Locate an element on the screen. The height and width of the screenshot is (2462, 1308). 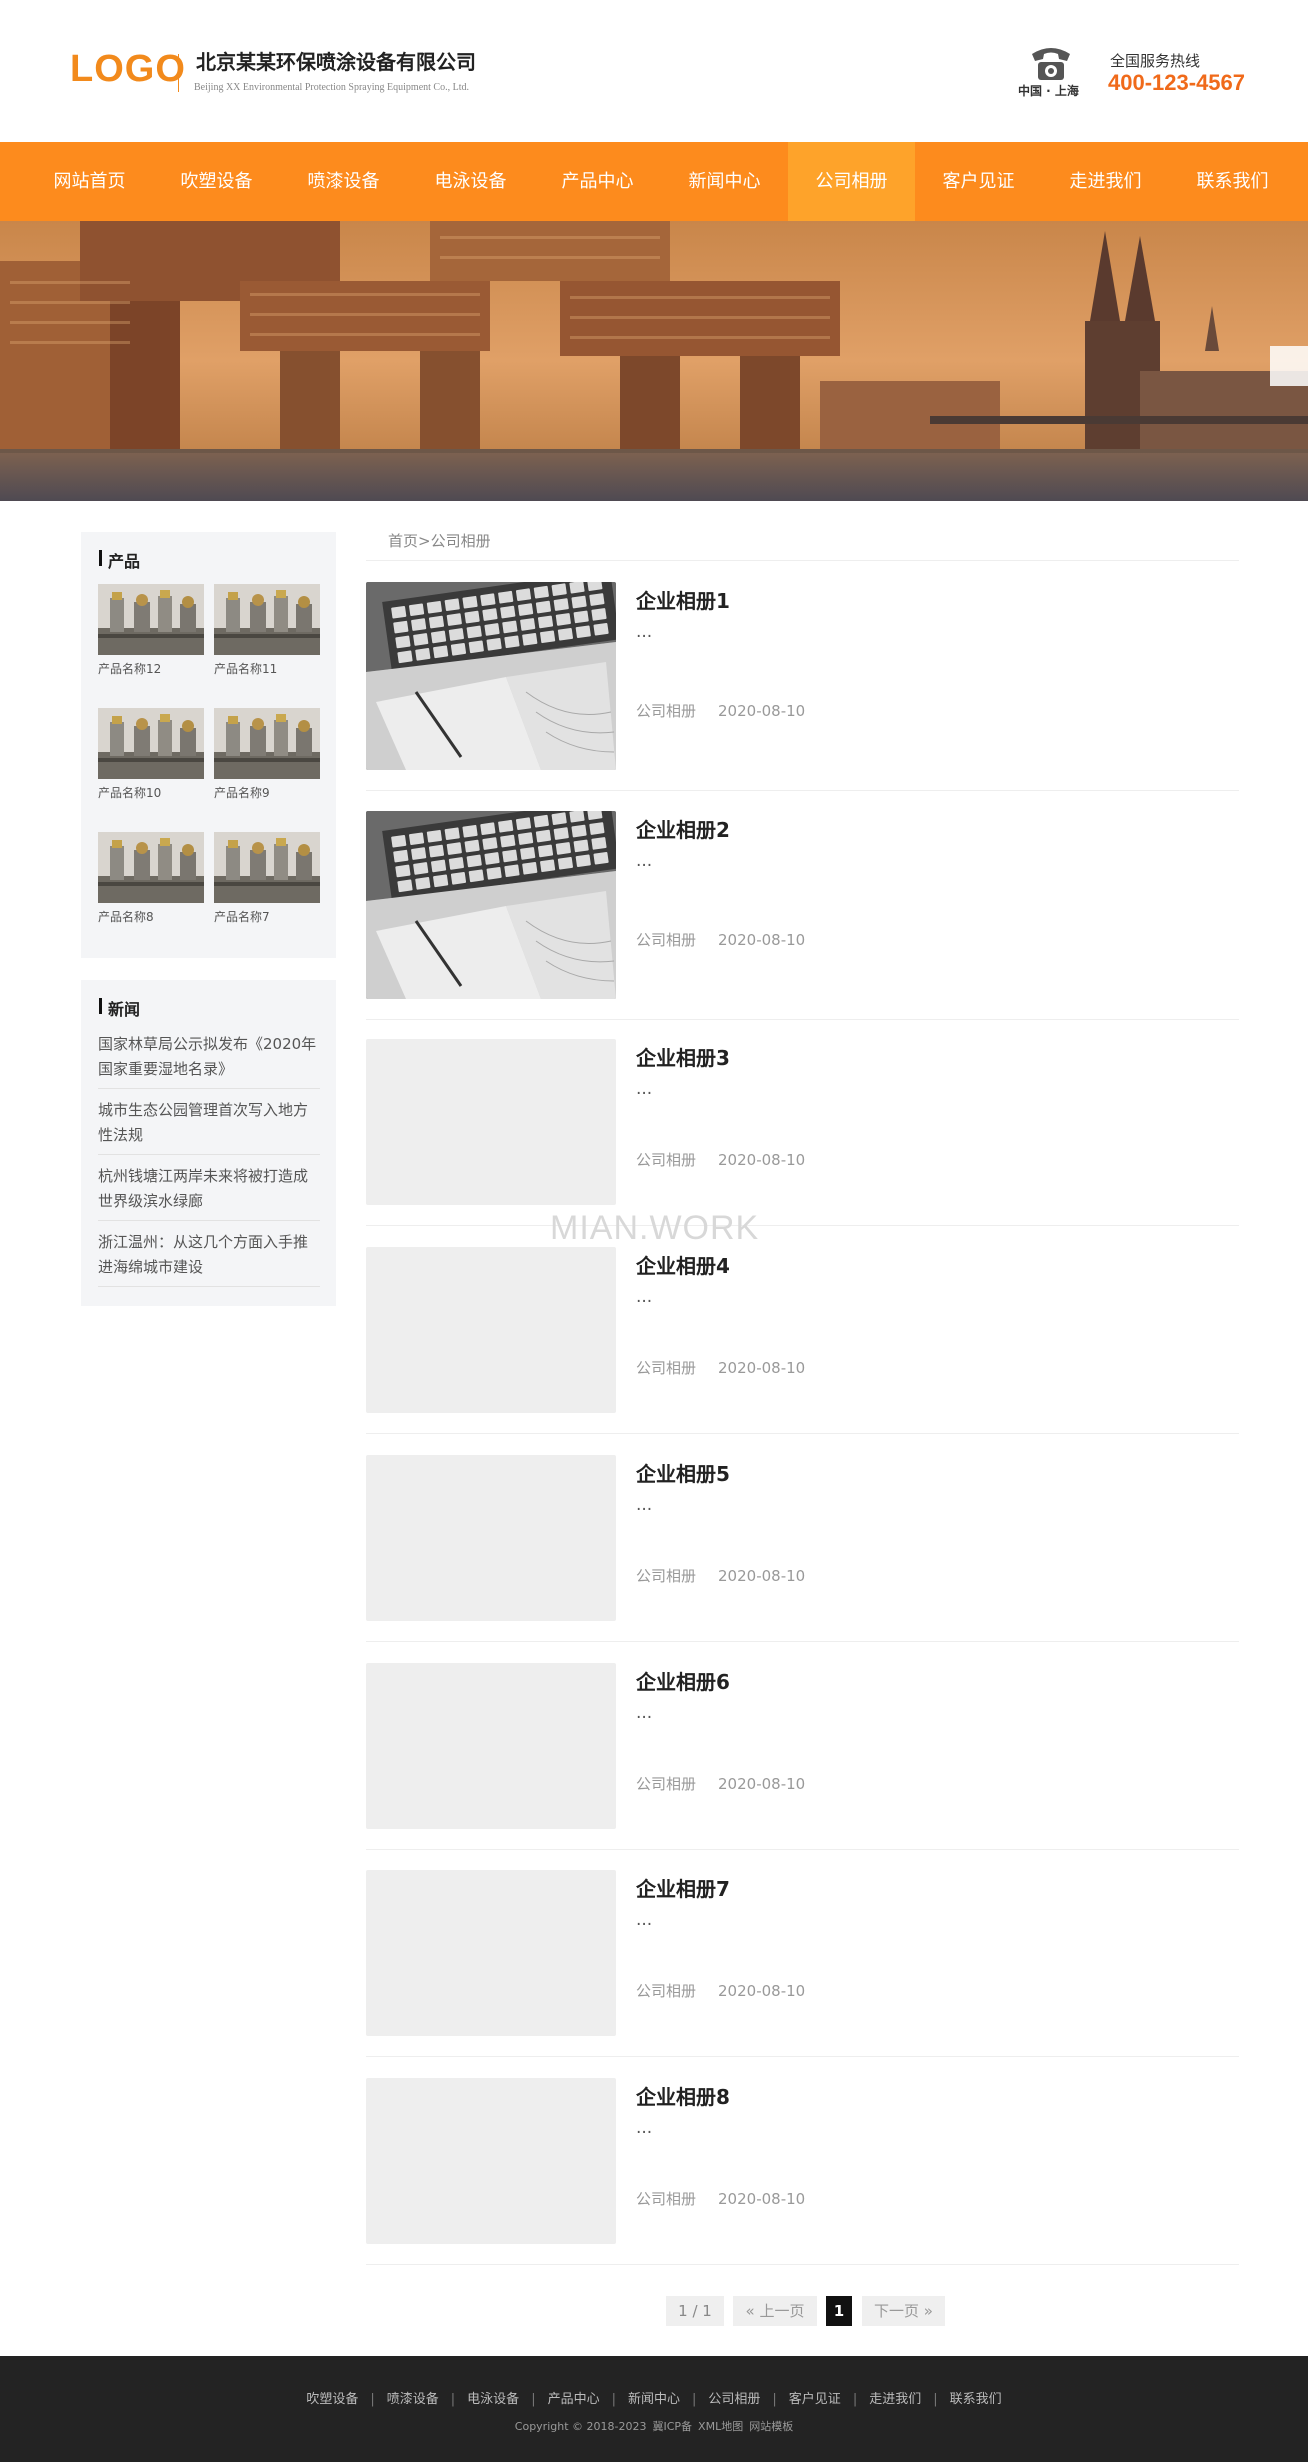
footer-link: 走进我们 is located at coordinates (895, 2399).